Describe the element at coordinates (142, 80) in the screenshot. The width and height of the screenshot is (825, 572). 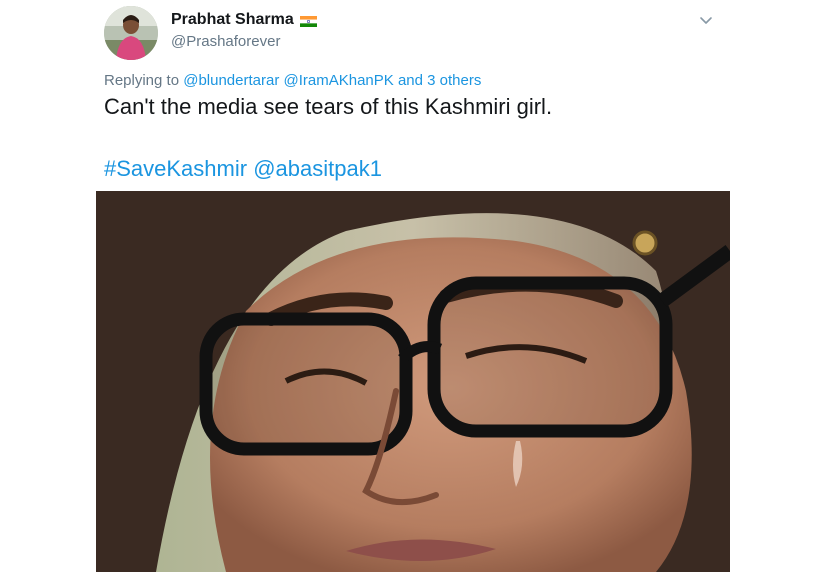
I see `replying-to-label: Replying to` at that location.